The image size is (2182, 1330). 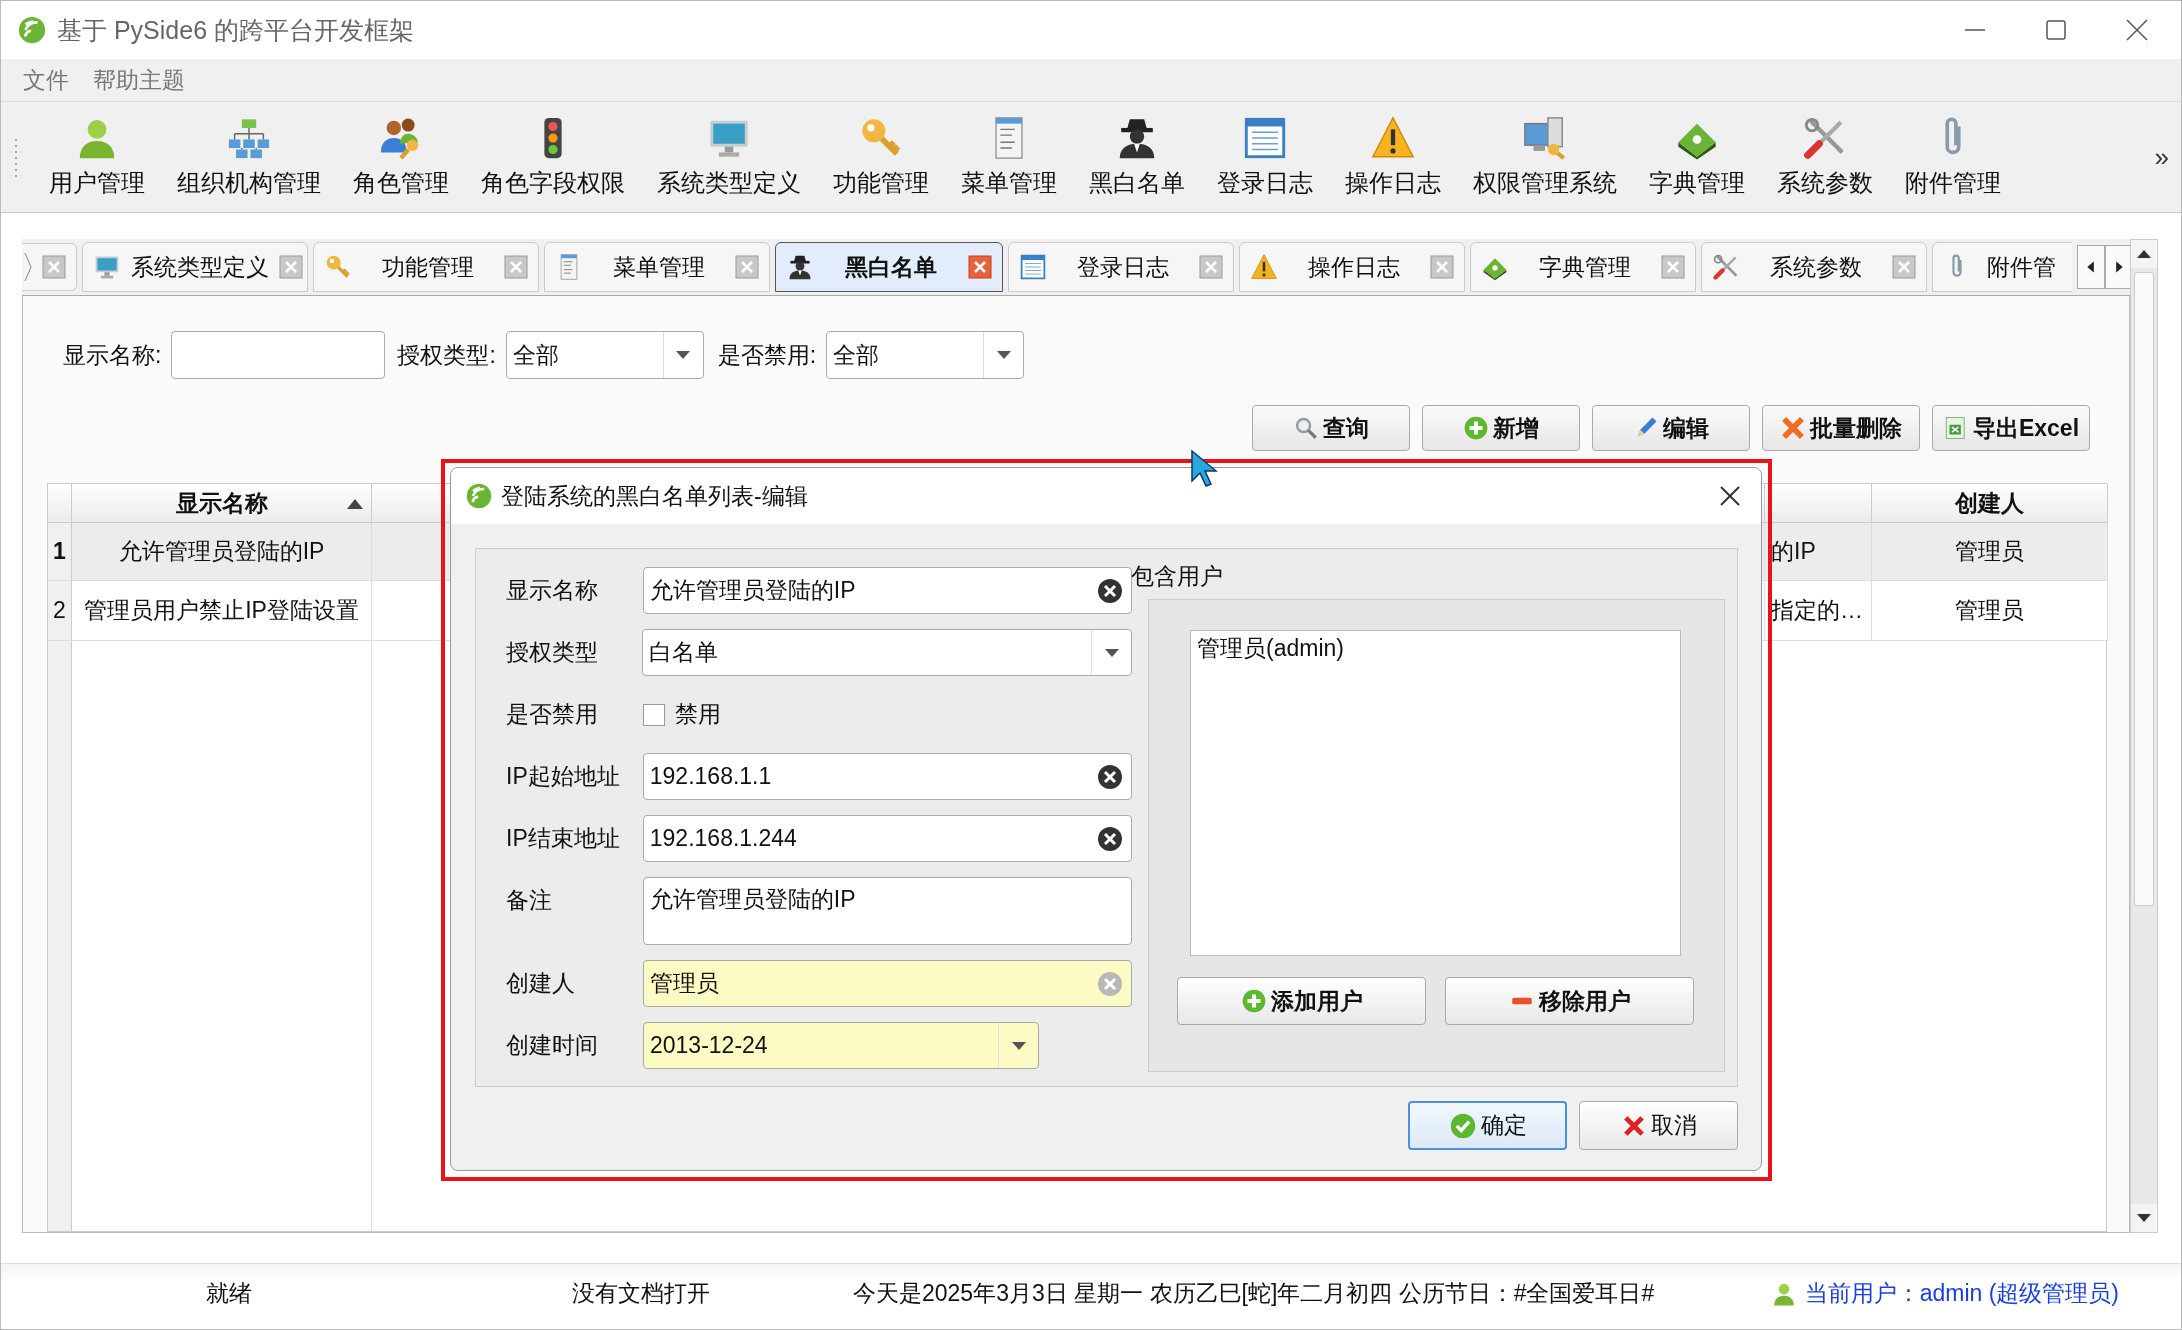 I want to click on tab: 登录日志, so click(x=1121, y=267).